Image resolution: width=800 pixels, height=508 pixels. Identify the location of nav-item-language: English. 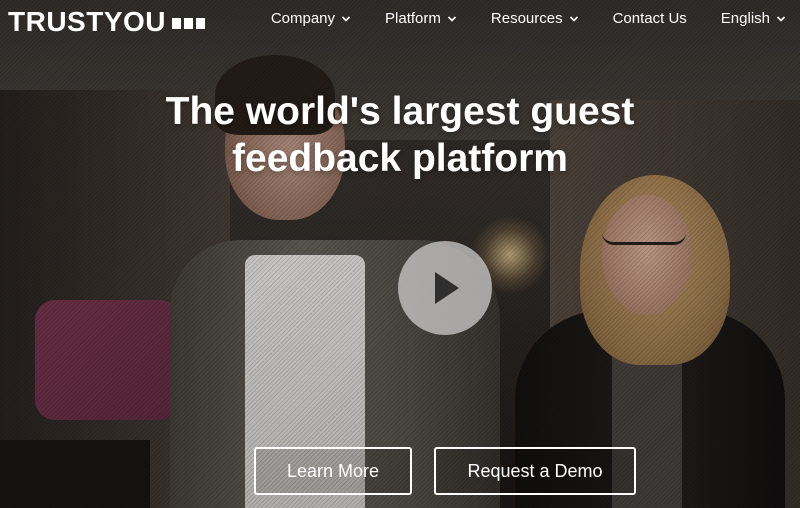
(753, 18).